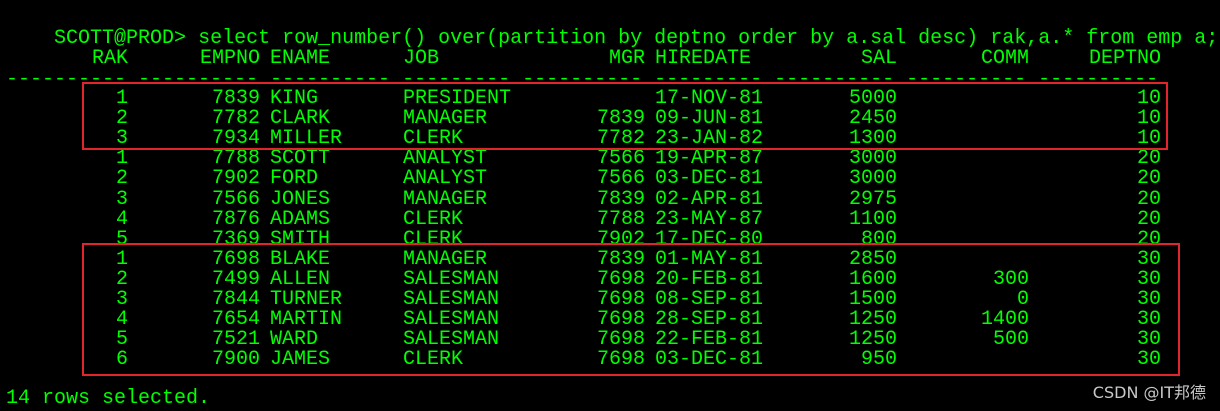 This screenshot has width=1220, height=411. What do you see at coordinates (121, 199) in the screenshot?
I see `cell-rak: 3` at bounding box center [121, 199].